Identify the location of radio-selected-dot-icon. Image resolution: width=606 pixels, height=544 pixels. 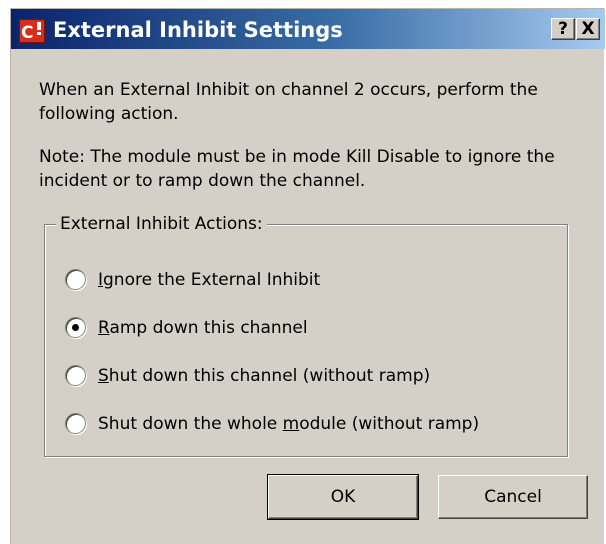
(75, 327).